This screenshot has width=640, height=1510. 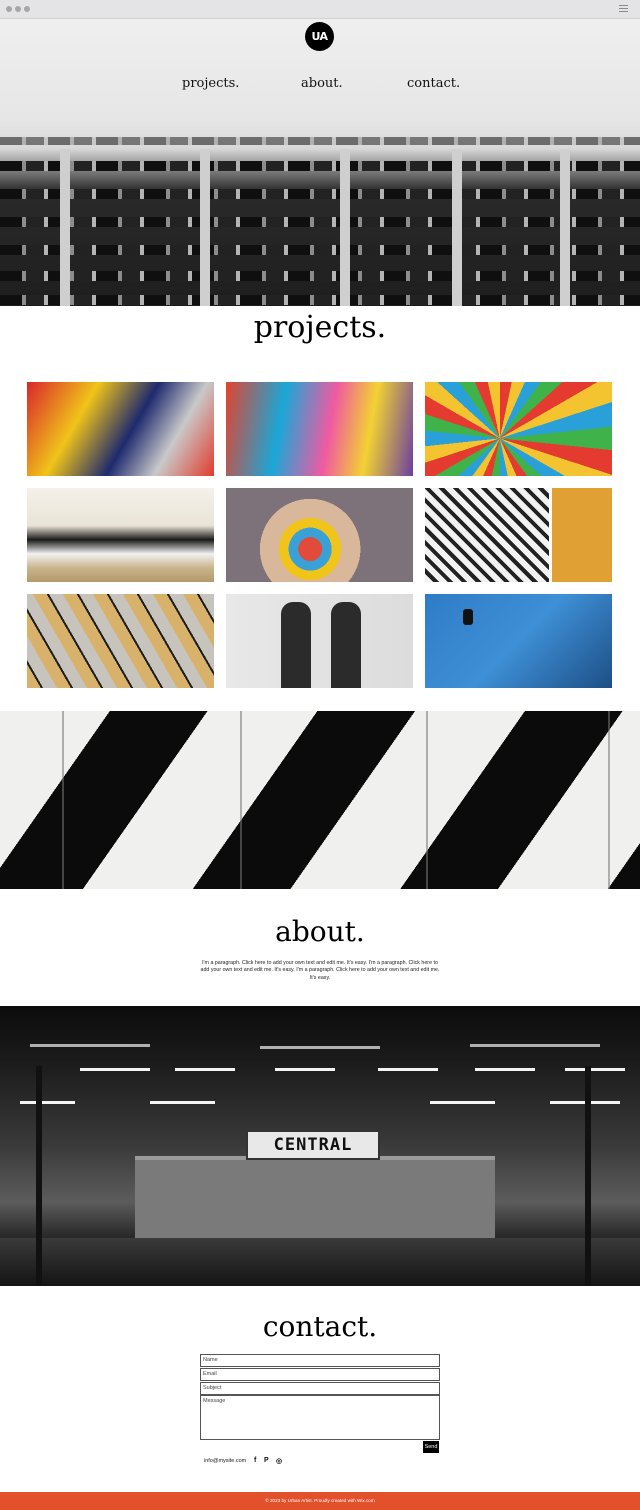 What do you see at coordinates (210, 83) in the screenshot?
I see `nav-projects: projects.` at bounding box center [210, 83].